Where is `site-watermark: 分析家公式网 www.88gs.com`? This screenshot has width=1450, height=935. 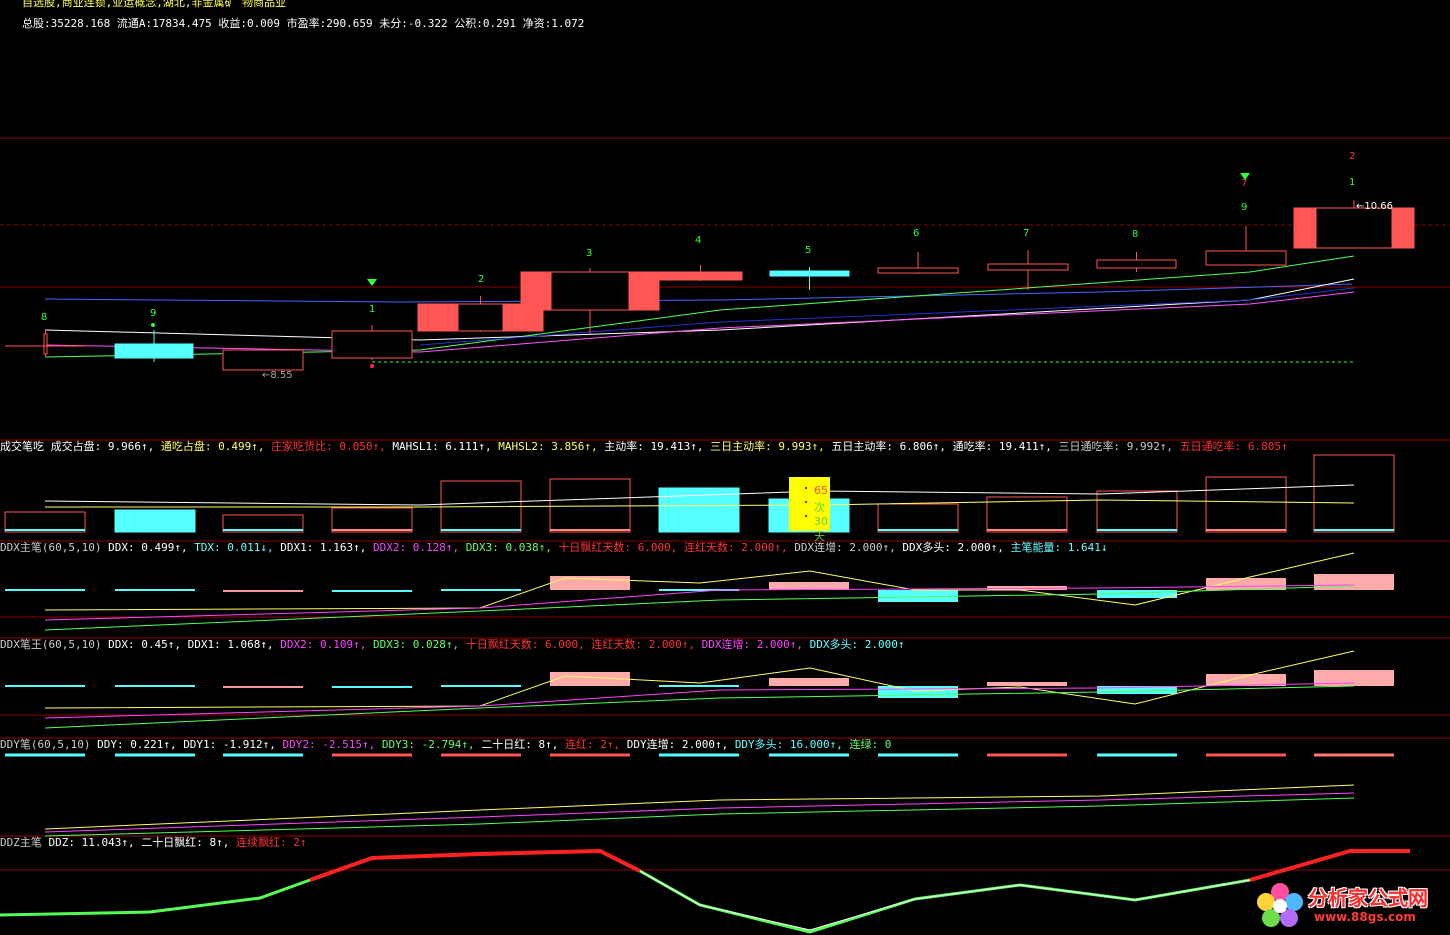 site-watermark: 分析家公式网 www.88gs.com is located at coordinates (1351, 905).